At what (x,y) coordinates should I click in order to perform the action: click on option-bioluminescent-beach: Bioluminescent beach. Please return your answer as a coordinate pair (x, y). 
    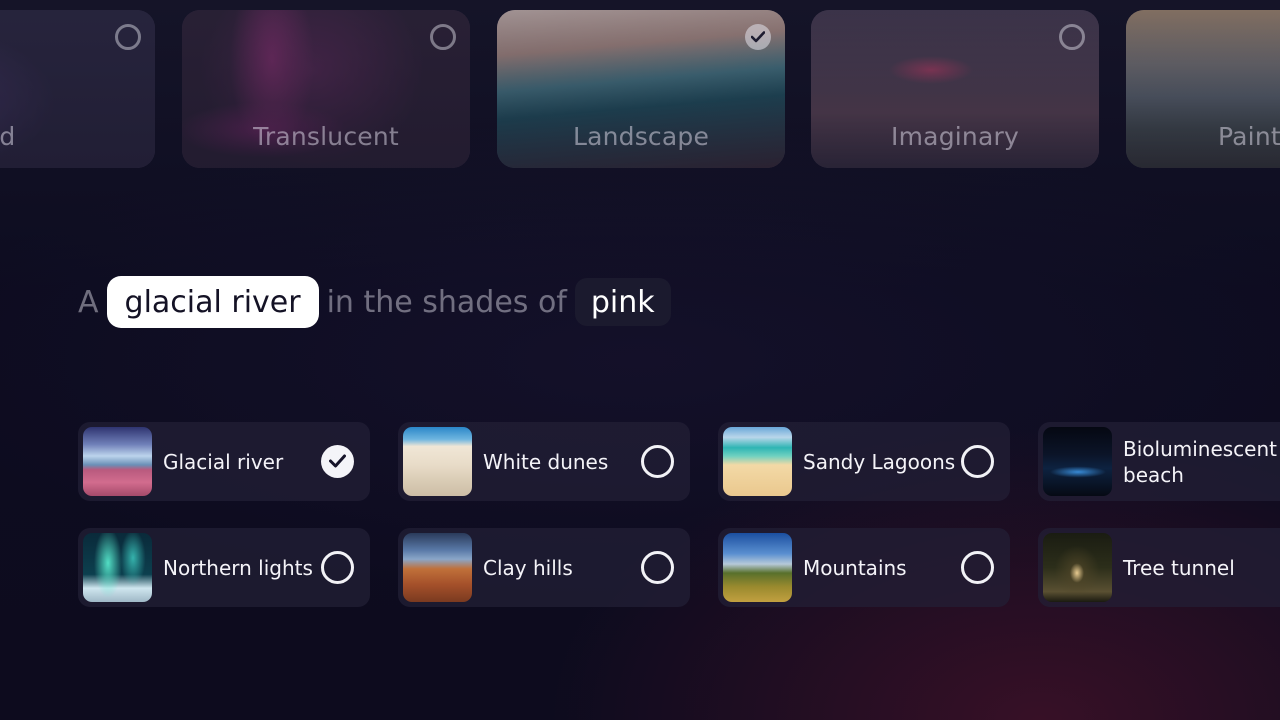
    Looking at the image, I should click on (1159, 461).